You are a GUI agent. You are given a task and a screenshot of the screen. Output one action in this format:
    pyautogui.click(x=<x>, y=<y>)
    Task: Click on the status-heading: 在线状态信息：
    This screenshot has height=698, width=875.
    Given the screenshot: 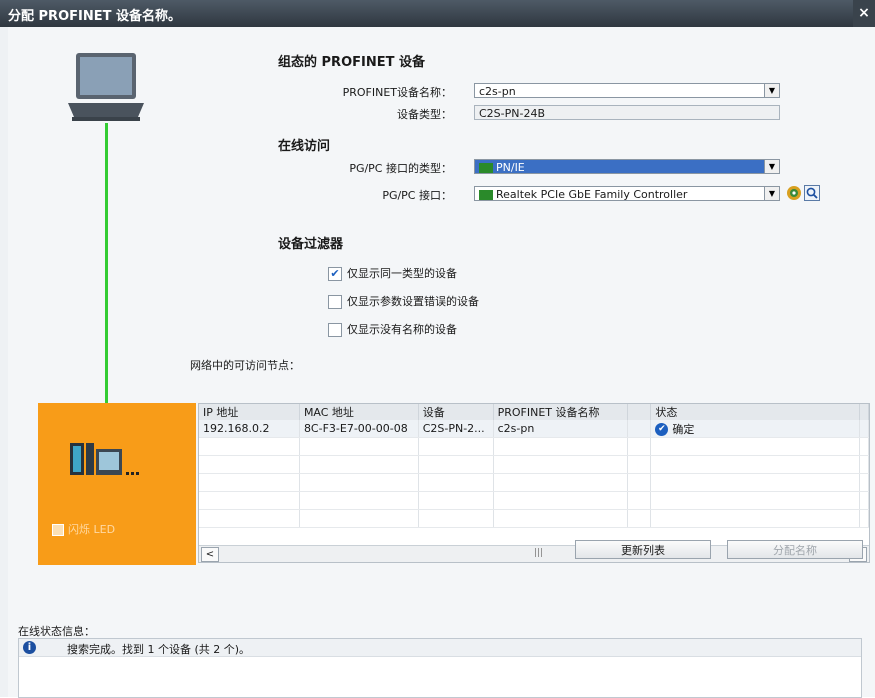 What is the action you would take?
    pyautogui.click(x=56, y=631)
    